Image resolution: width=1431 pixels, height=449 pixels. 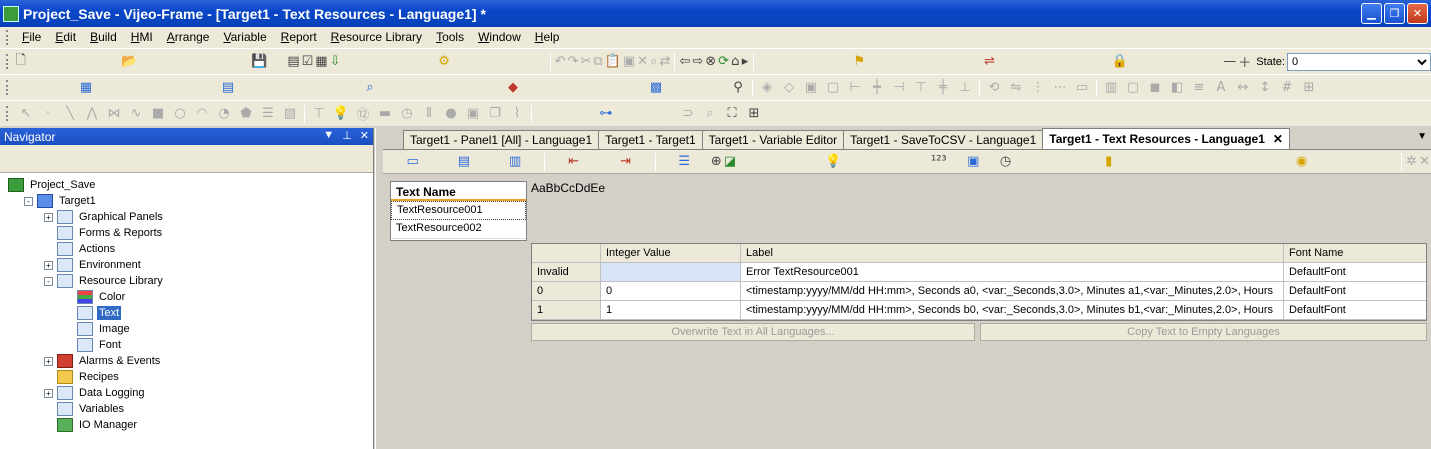 I want to click on tree-node: + Graphical Panels, so click(x=186, y=217).